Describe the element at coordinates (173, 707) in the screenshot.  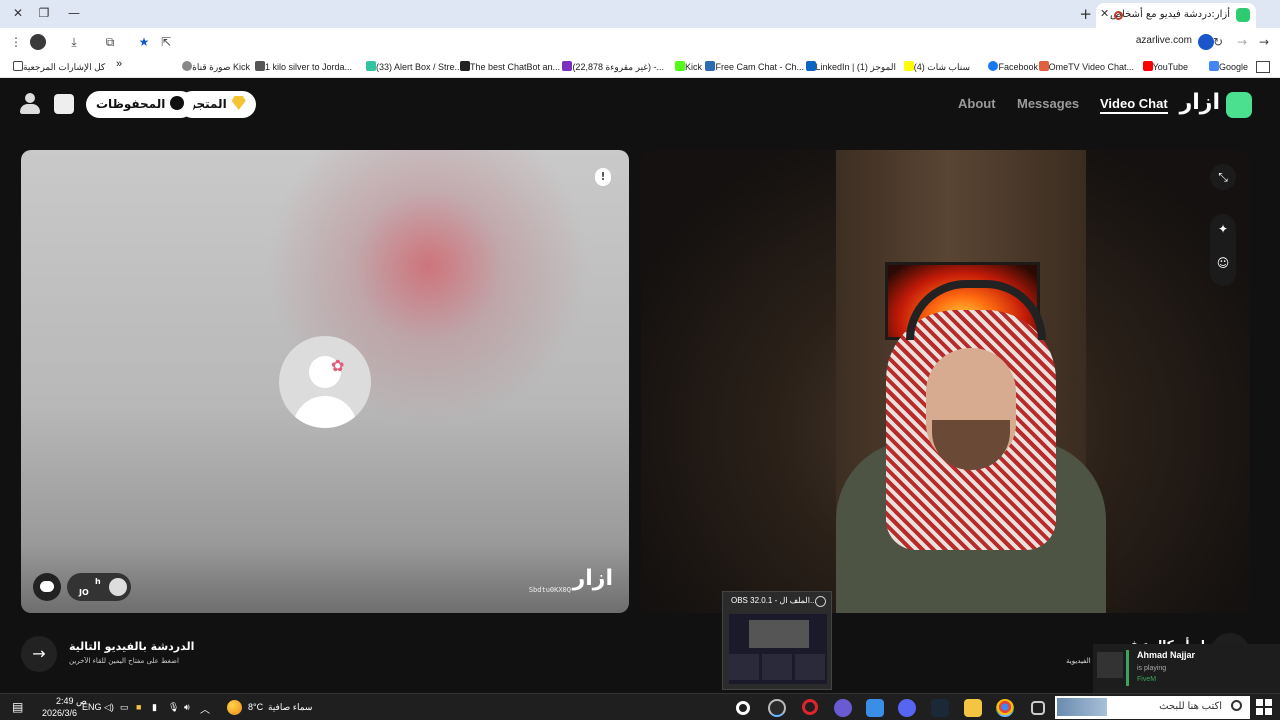
I see `microphone-icon: 🎙︎` at that location.